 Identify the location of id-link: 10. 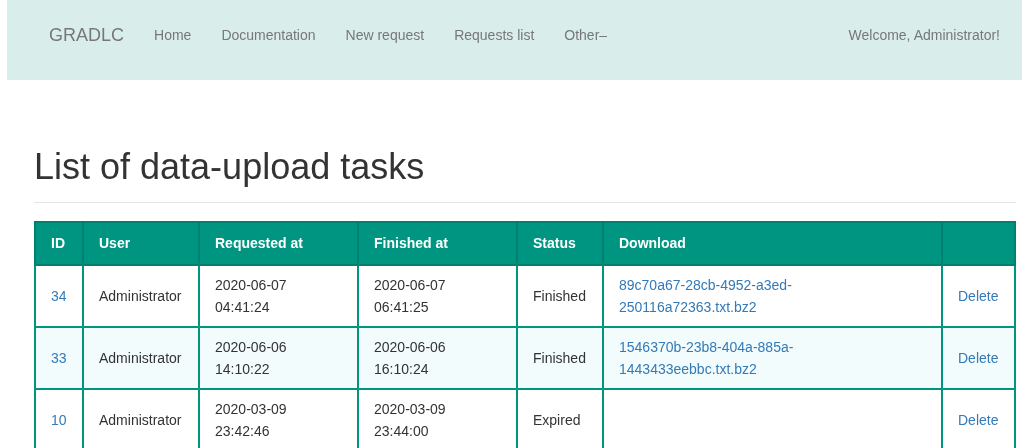
(59, 420).